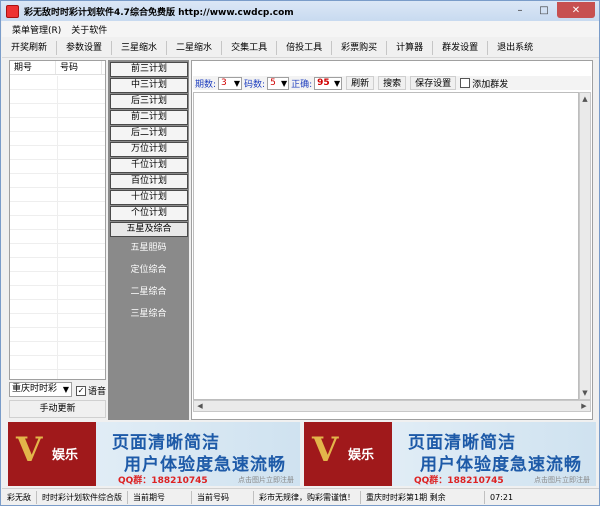 The height and width of the screenshot is (506, 600). I want to click on code-count-label: 码数:, so click(255, 84).